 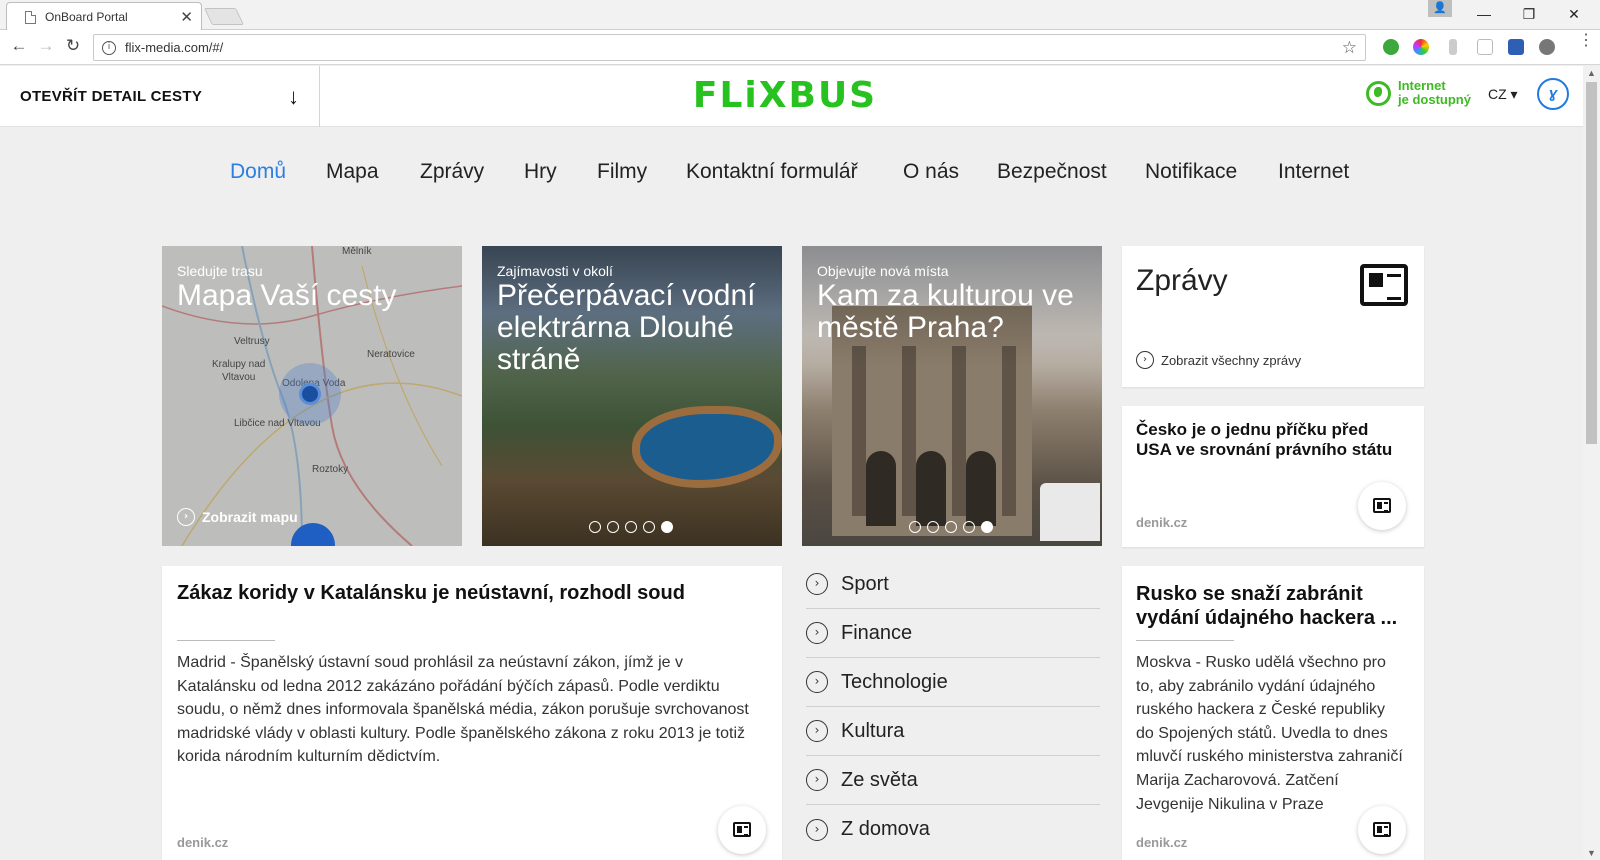 What do you see at coordinates (953, 829) in the screenshot?
I see `category-item-z-domova: › Z domova` at bounding box center [953, 829].